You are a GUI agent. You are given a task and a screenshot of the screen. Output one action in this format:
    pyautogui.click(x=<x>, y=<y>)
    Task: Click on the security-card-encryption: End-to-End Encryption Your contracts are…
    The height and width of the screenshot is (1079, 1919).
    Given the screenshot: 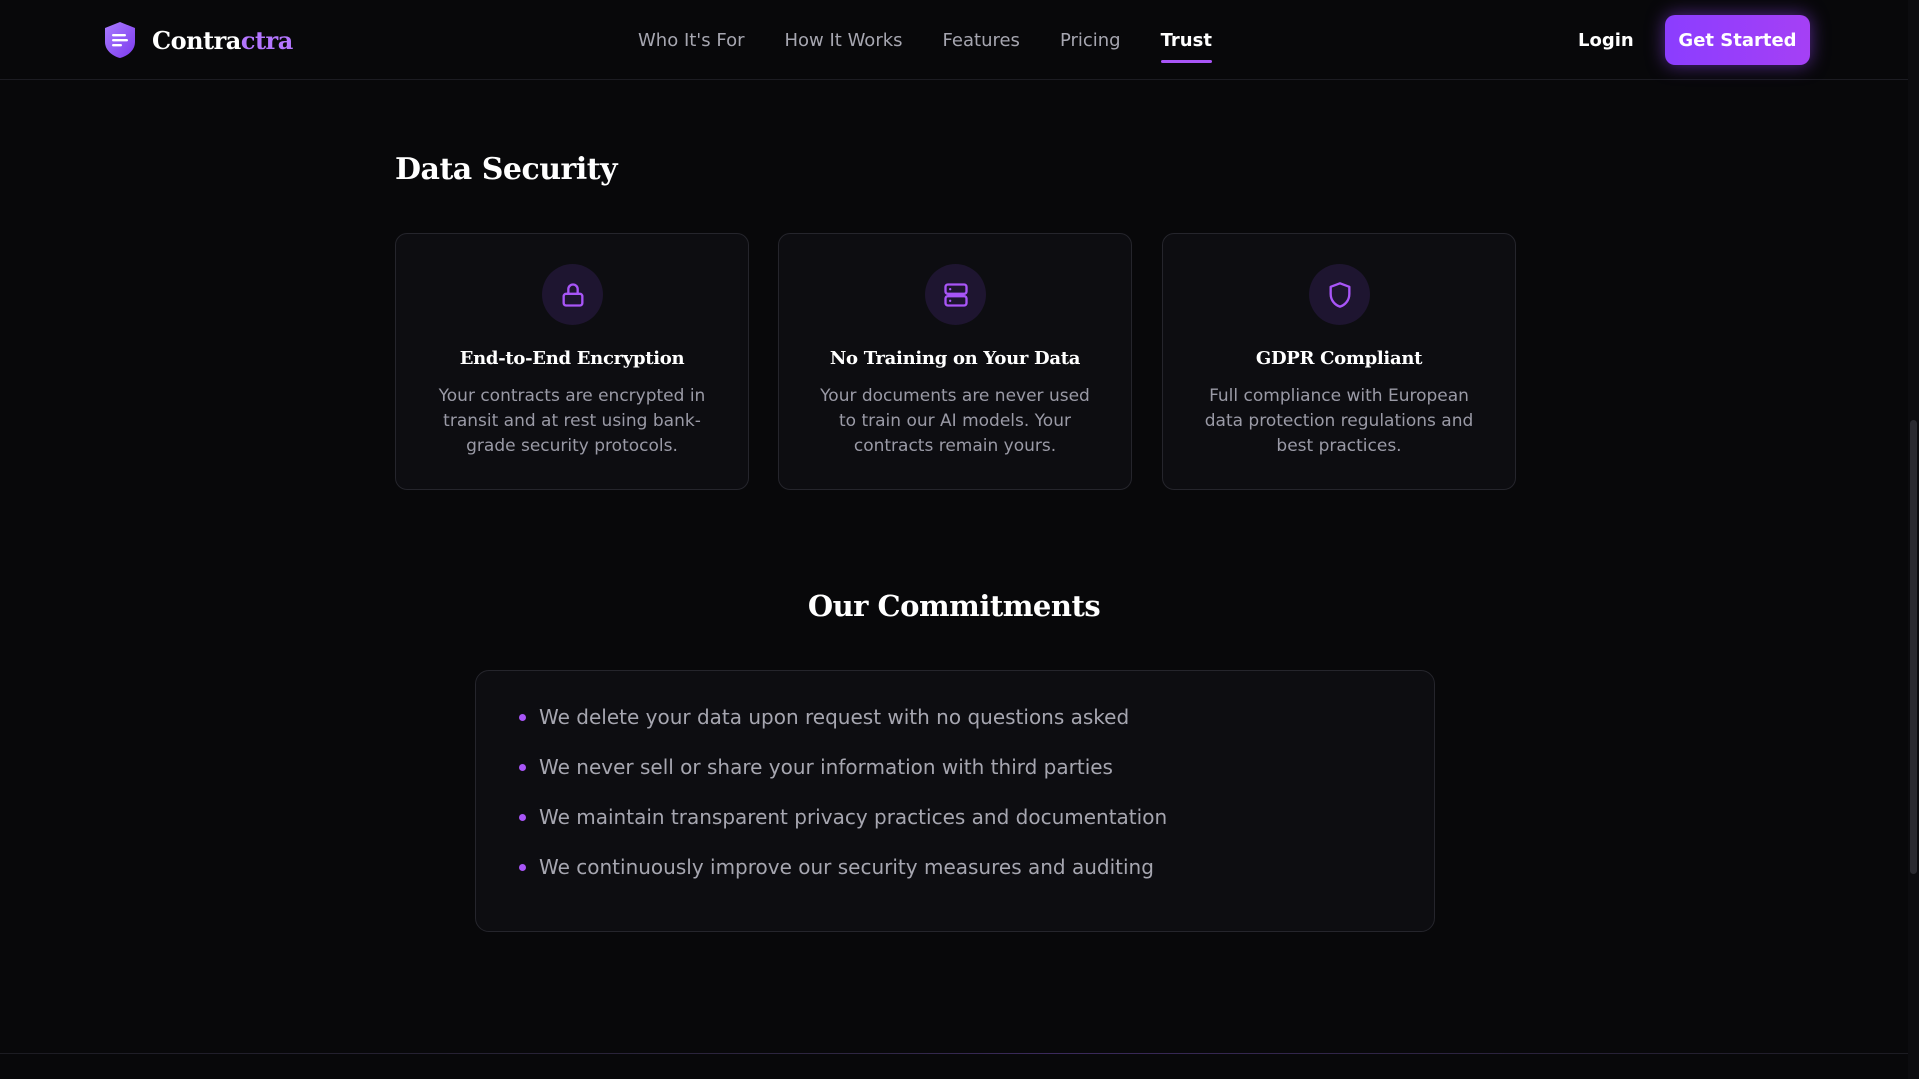 What is the action you would take?
    pyautogui.click(x=572, y=361)
    